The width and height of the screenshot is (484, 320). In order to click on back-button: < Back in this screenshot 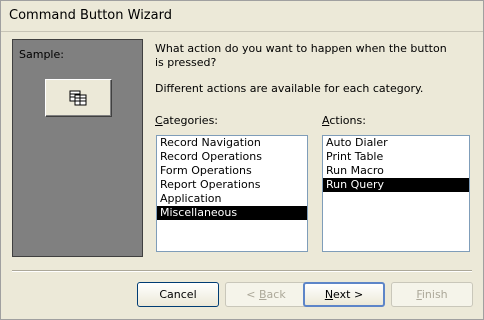, I will do `click(266, 294)`.